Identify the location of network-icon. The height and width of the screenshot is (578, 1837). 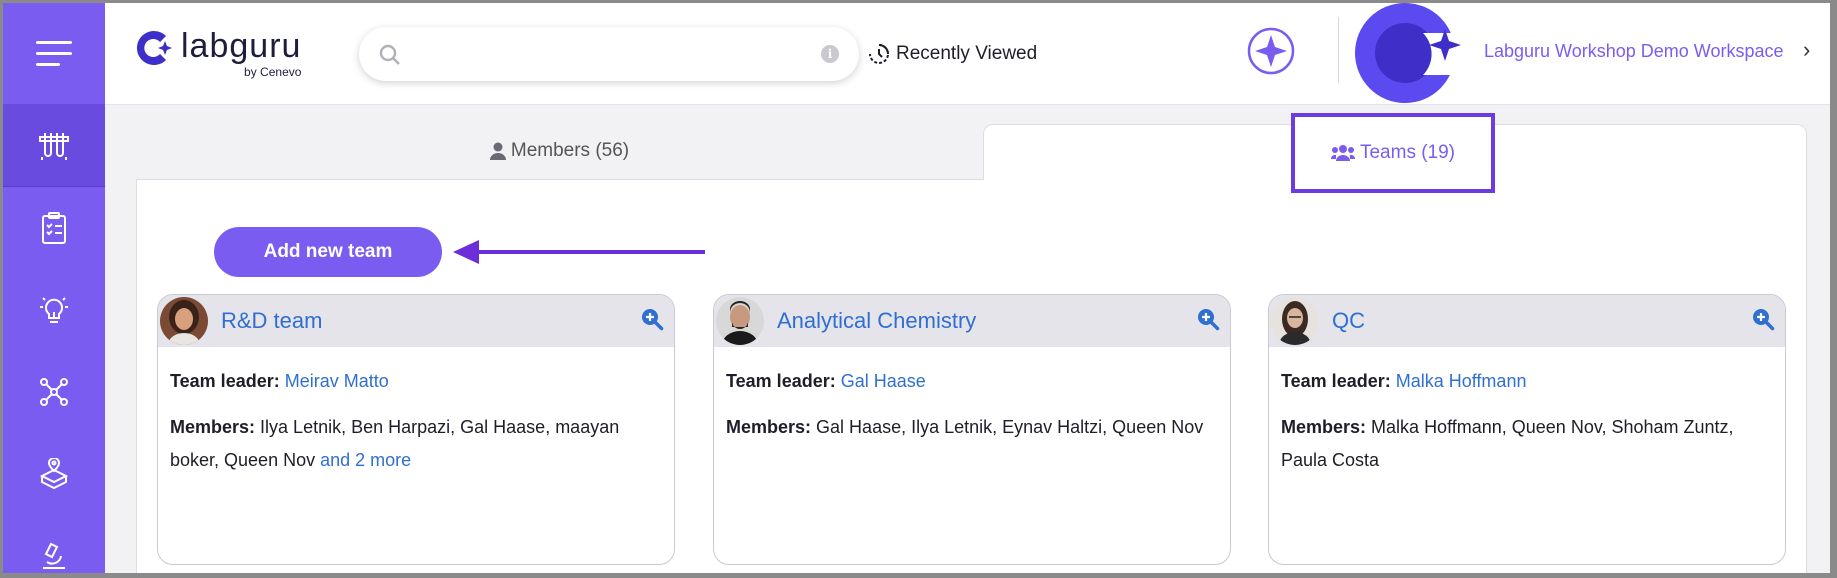
(54, 392).